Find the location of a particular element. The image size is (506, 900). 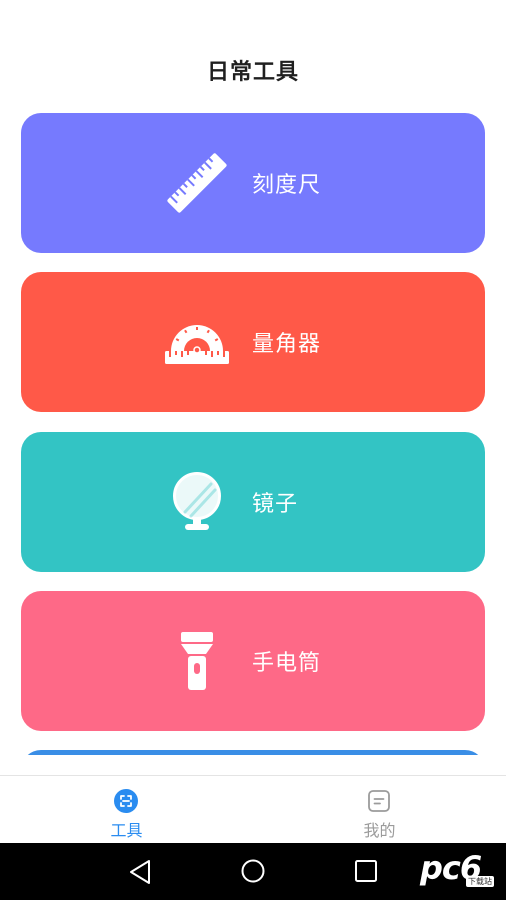

tab-mine: 我的 is located at coordinates (379, 809).